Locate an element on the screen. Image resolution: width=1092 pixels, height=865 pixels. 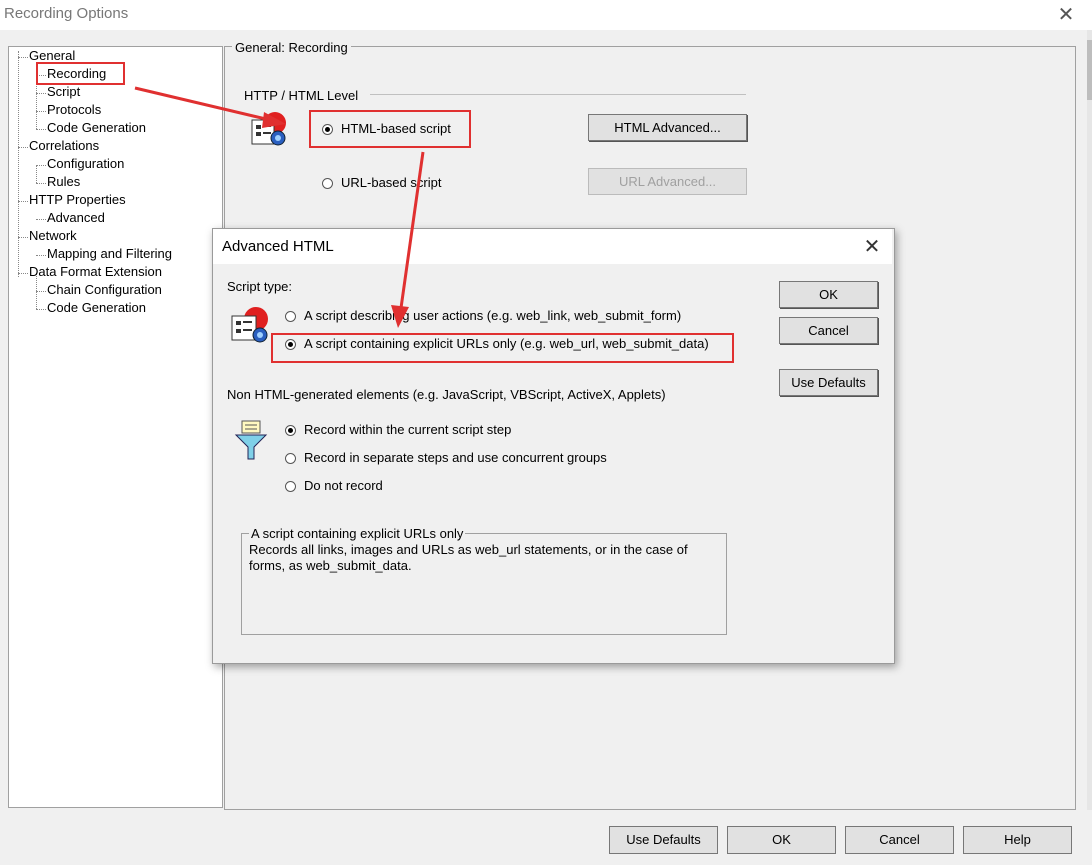
script-type-label: Script type: is located at coordinates (260, 286).